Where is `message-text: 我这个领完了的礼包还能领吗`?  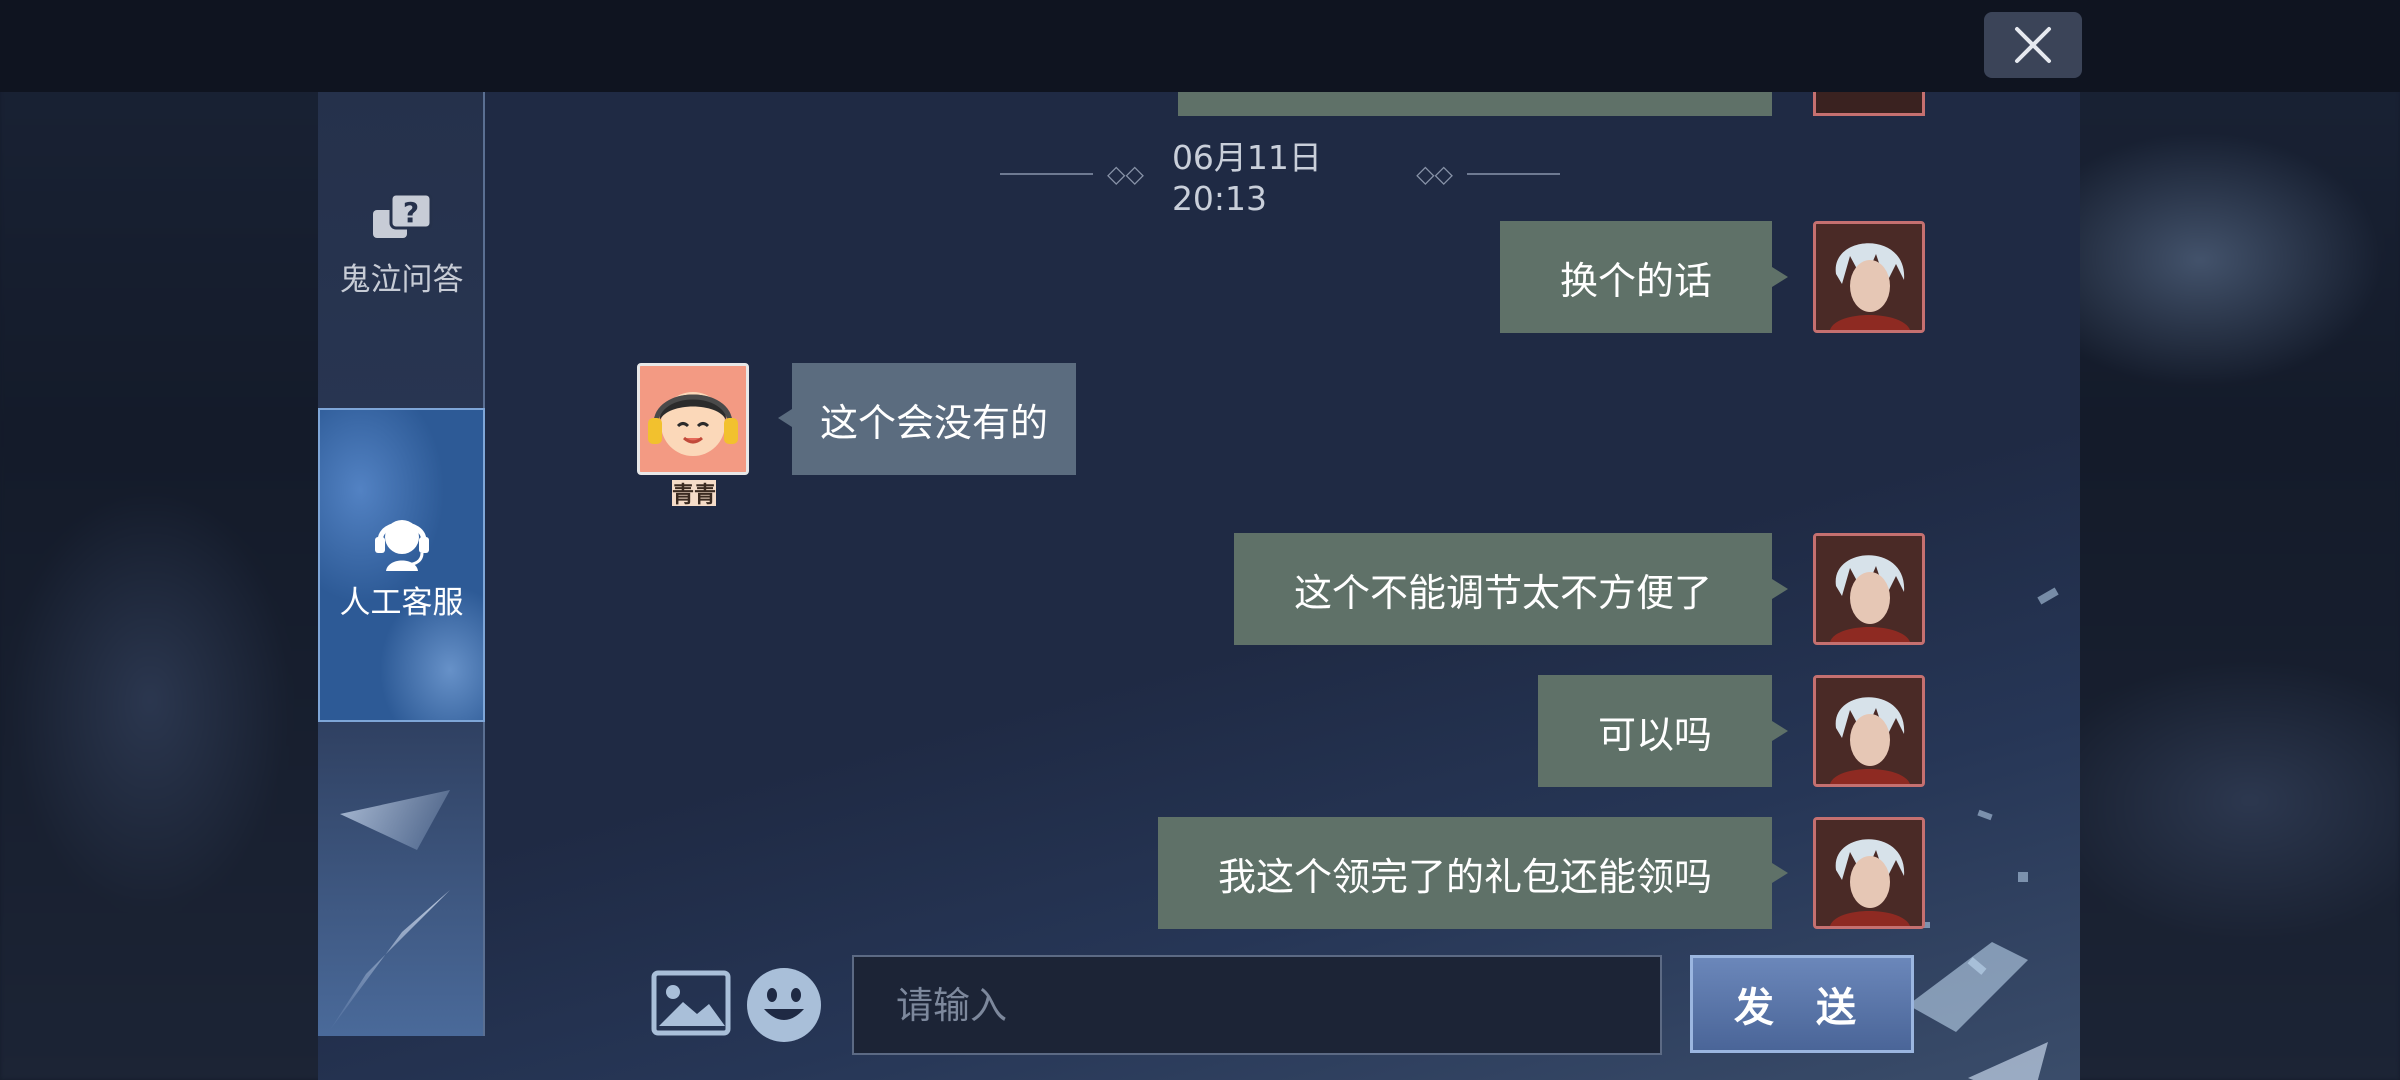
message-text: 我这个领完了的礼包还能领吗 is located at coordinates (1464, 876).